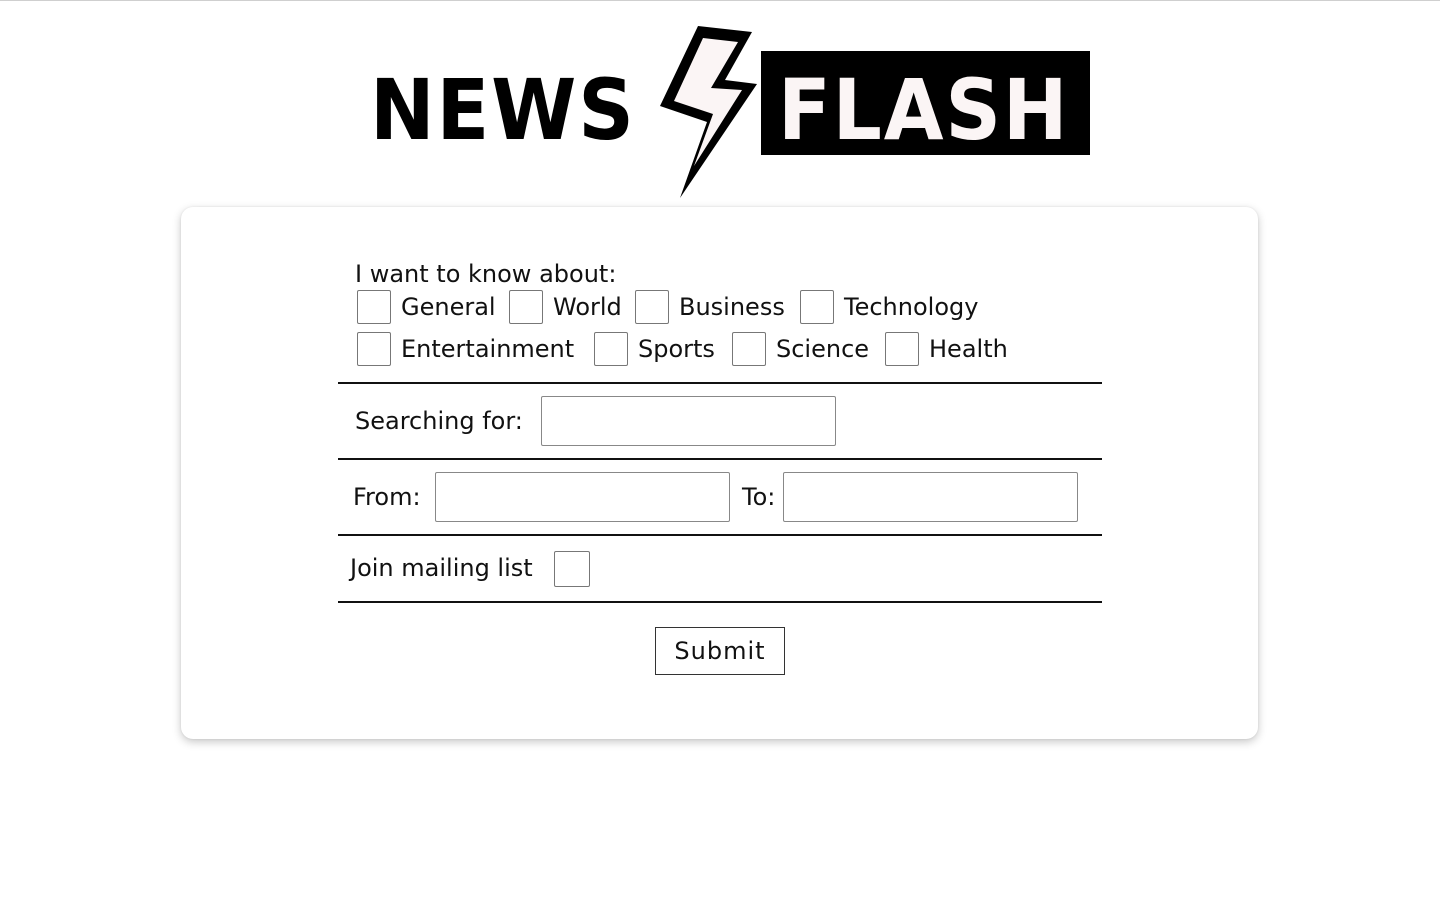  I want to click on topic-label-entertainment: Entertainment, so click(488, 349).